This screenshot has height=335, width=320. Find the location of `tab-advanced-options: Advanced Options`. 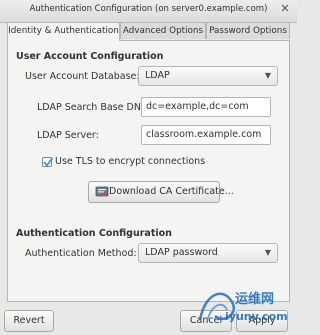

tab-advanced-options: Advanced Options is located at coordinates (163, 30).